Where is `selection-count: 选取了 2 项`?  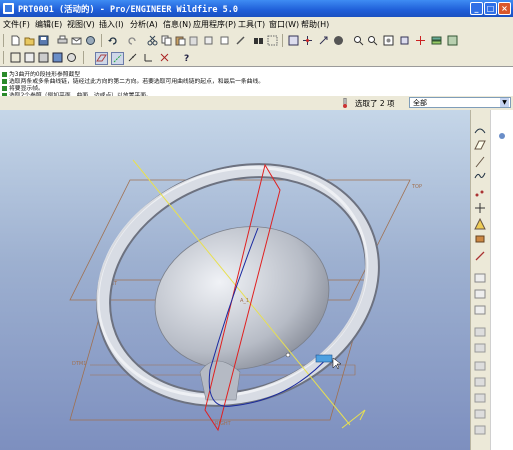 selection-count: 选取了 2 项 is located at coordinates (375, 103).